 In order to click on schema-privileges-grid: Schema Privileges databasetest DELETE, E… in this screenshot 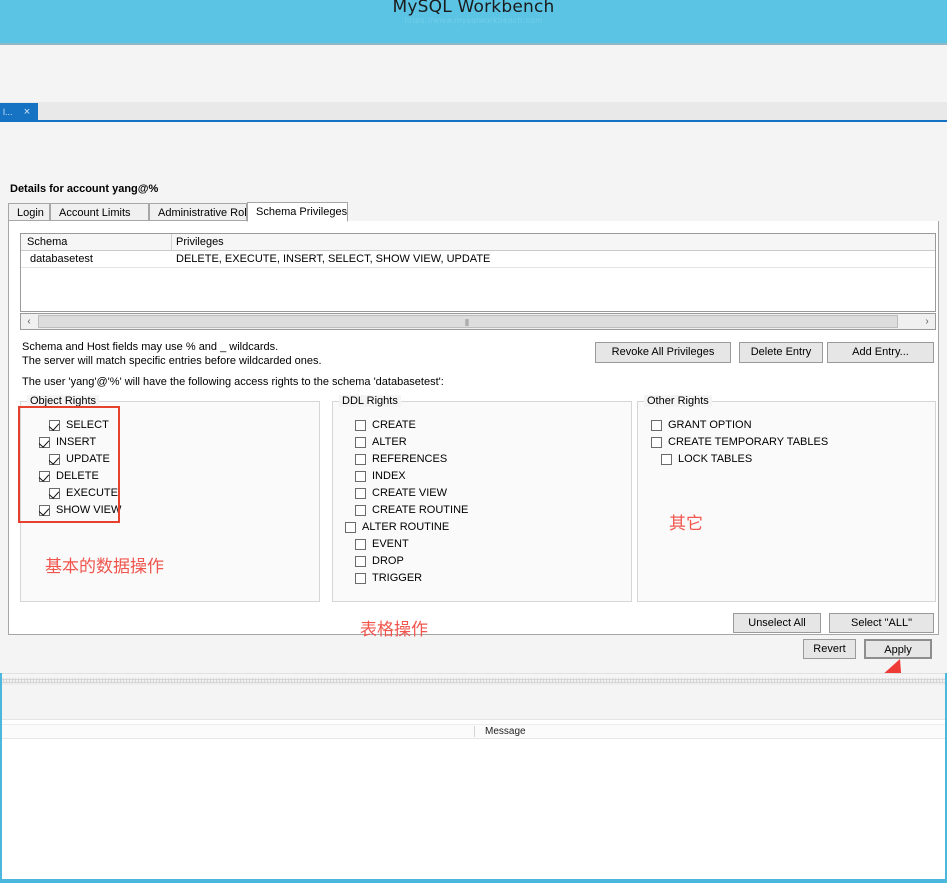, I will do `click(478, 272)`.